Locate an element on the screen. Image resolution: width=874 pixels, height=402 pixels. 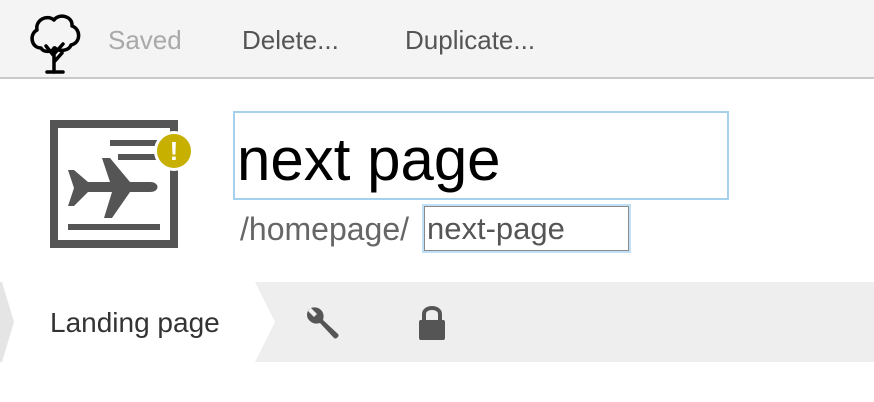
url-prefix: /homepage/ is located at coordinates (325, 229).